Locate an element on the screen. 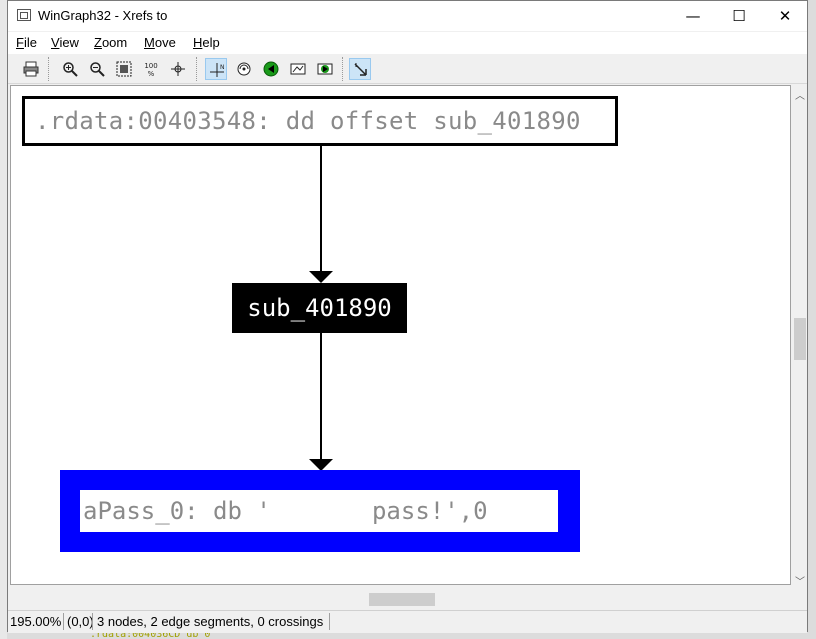 The height and width of the screenshot is (639, 816). horizontal-scroll-thumb is located at coordinates (402, 599).